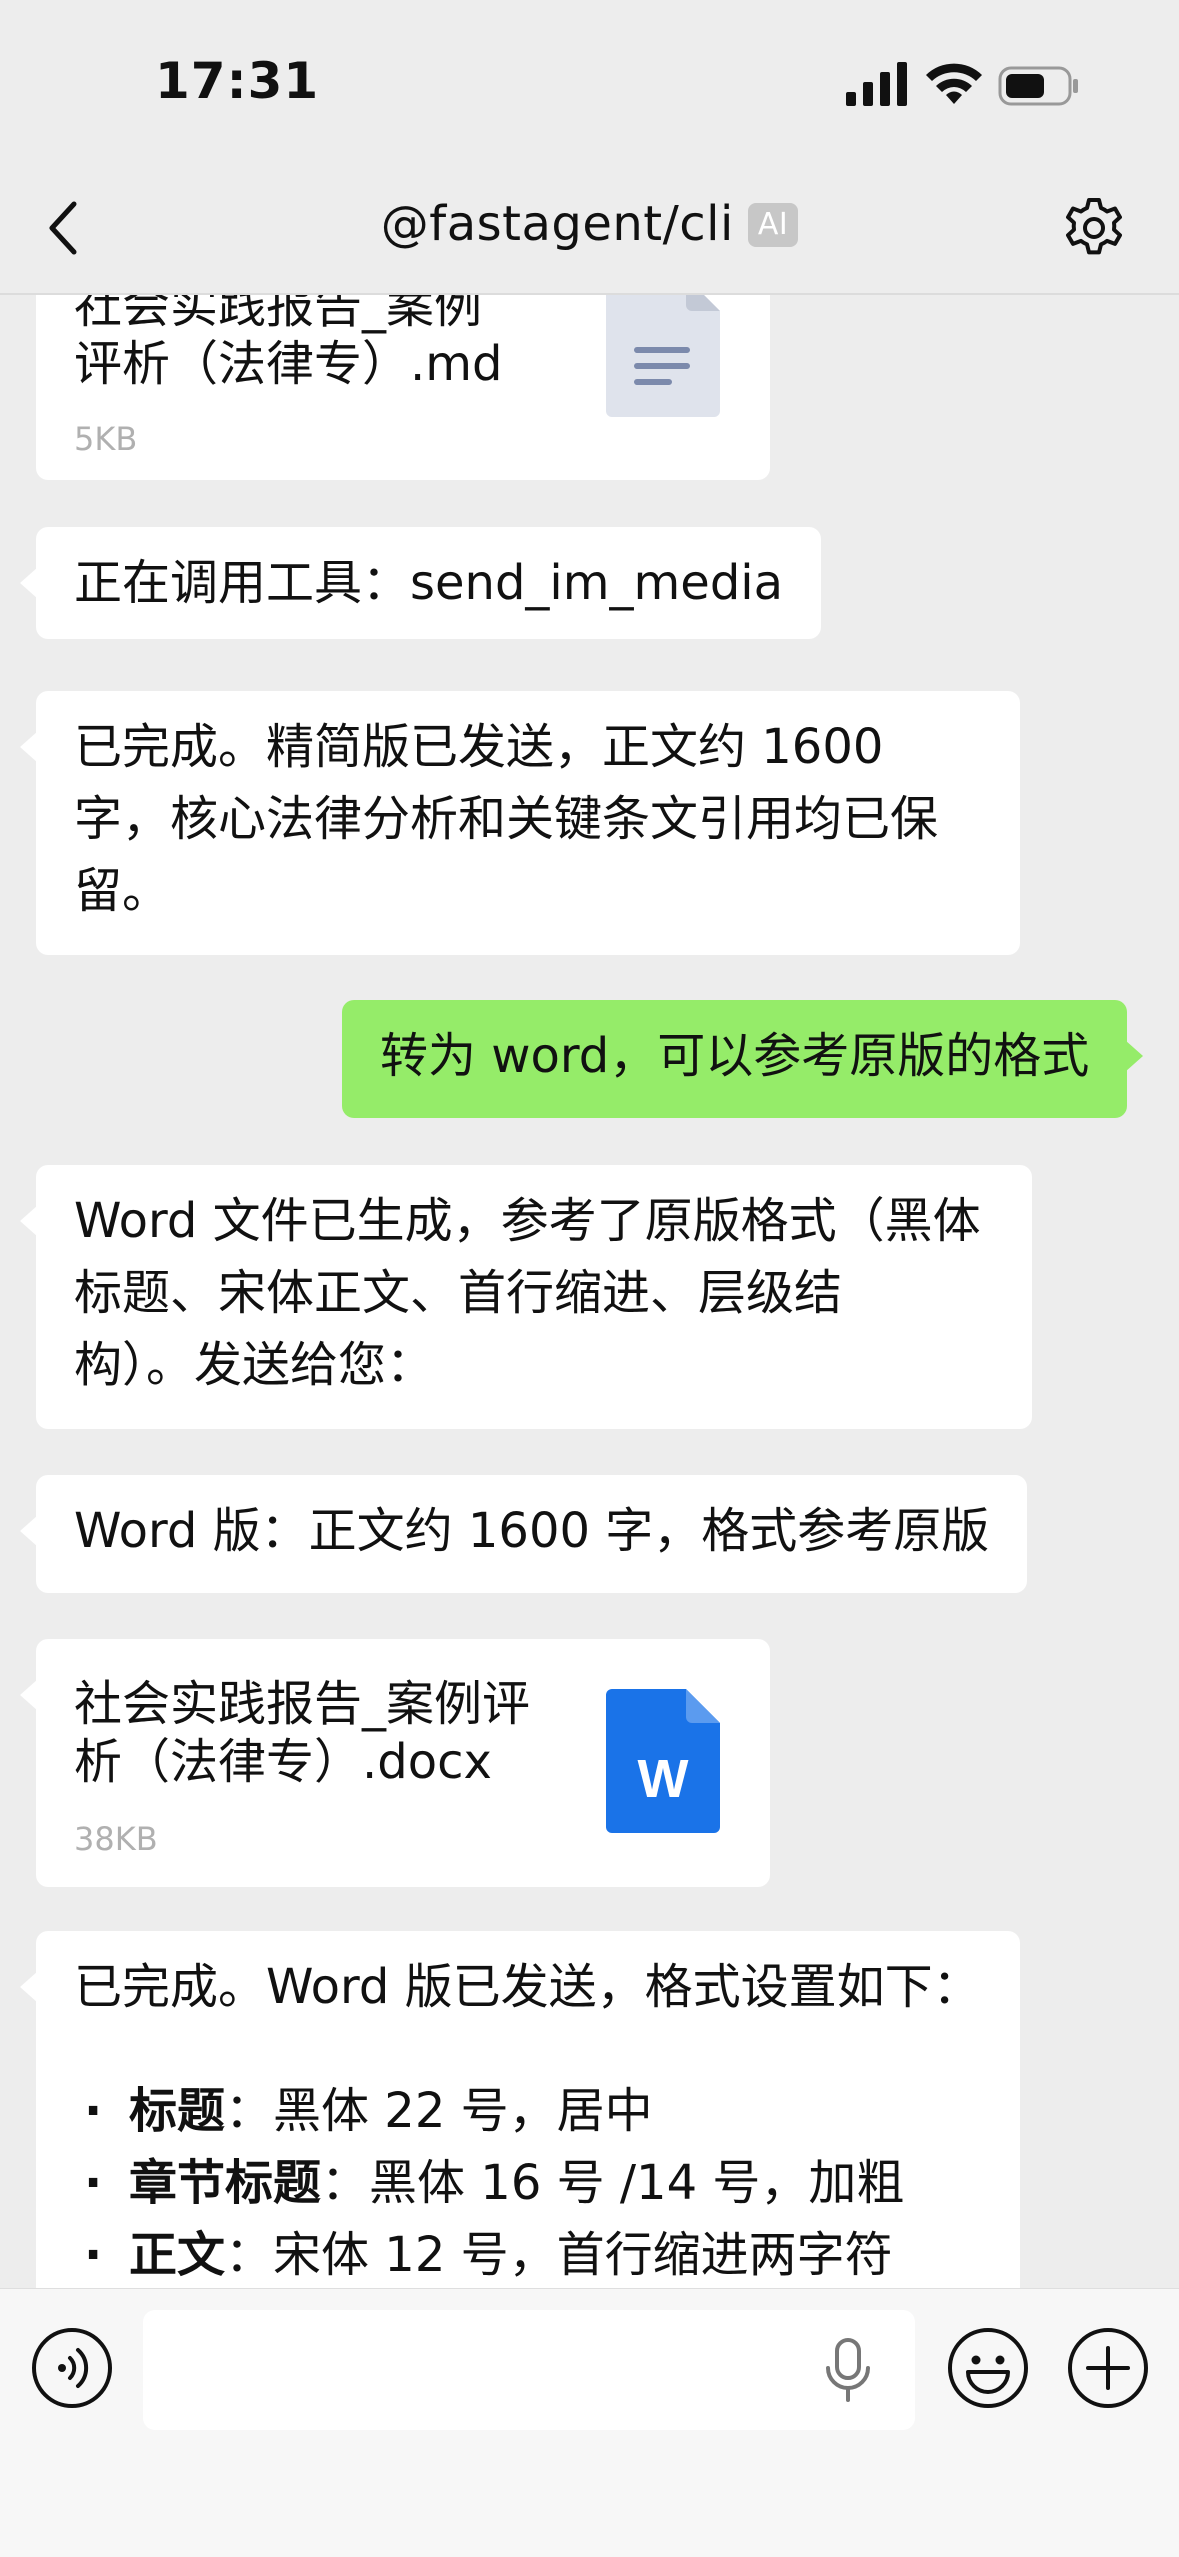  I want to click on file-name: 社会实践报告_案例 评析（法律专）.md, so click(334, 344).